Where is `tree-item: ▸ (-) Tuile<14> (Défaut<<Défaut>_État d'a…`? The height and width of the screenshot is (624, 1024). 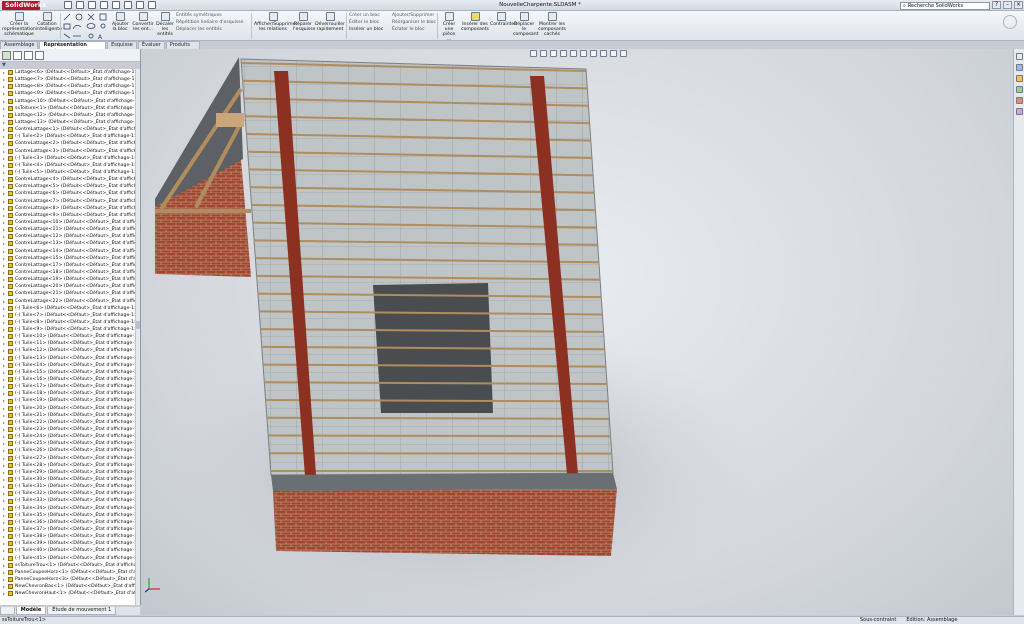
tree-item: ▸ (-) Tuile<14> (Défaut<<Défaut>_État d'a… is located at coordinates (67, 365).